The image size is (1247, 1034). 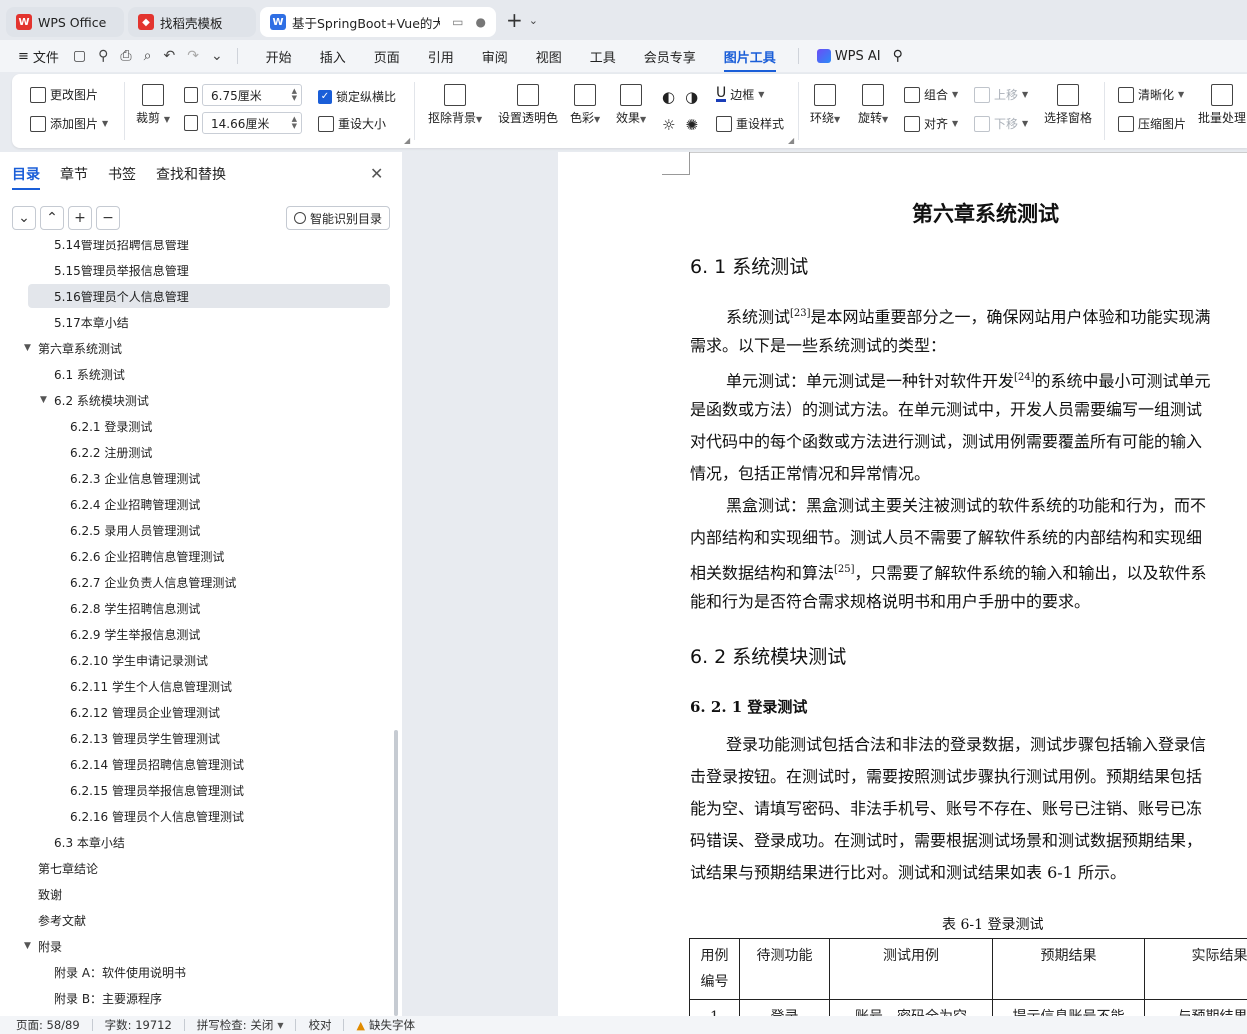 I want to click on search-icon: ⚲, so click(x=898, y=56).